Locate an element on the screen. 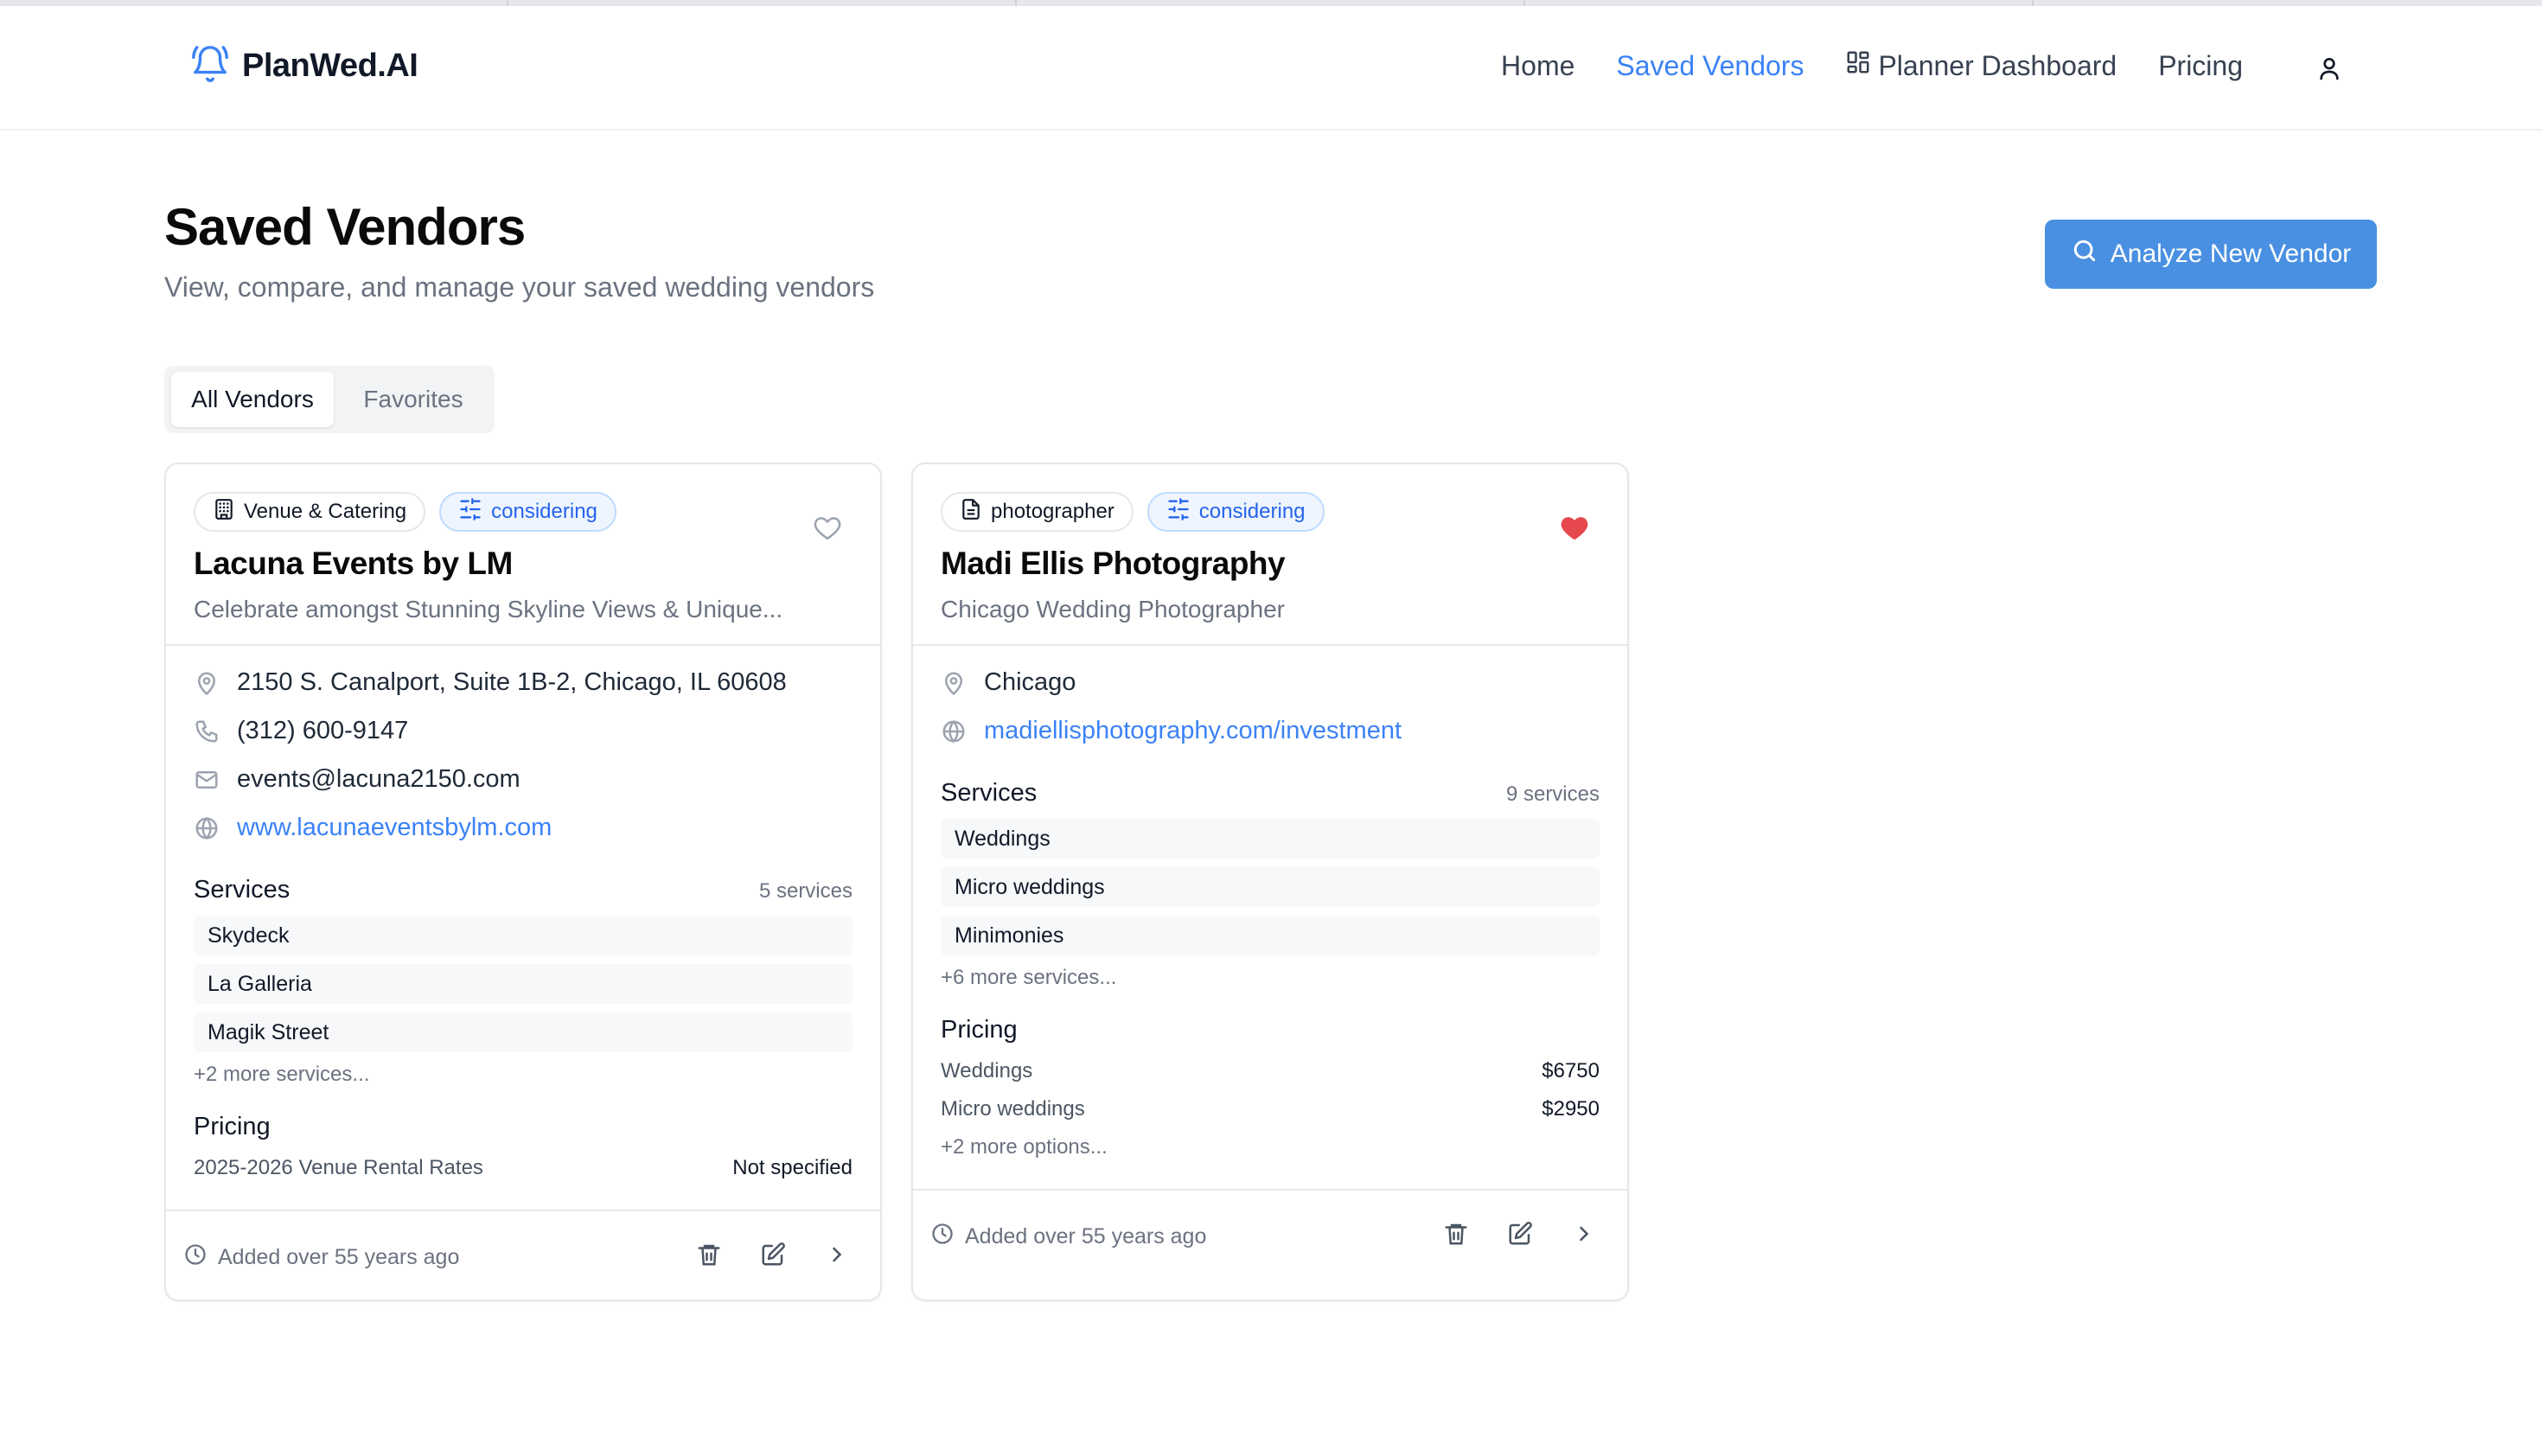 This screenshot has width=2542, height=1456. vendor-email: events@lacuna2150.com is located at coordinates (357, 780).